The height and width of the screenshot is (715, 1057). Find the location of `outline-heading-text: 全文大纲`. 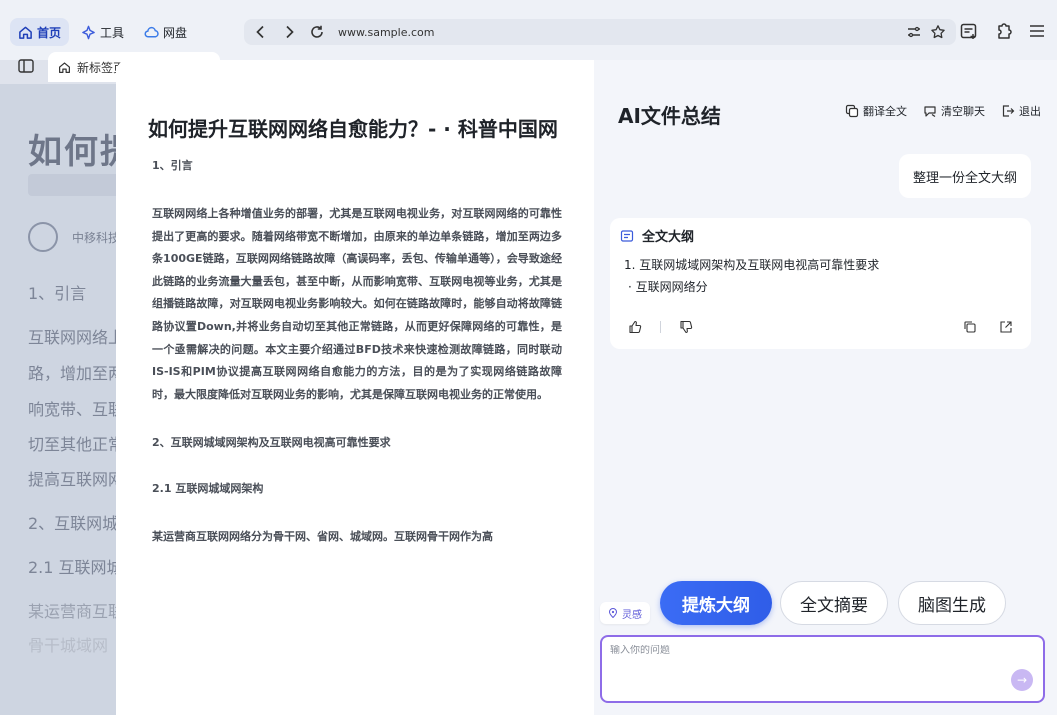

outline-heading-text: 全文大纲 is located at coordinates (668, 237).